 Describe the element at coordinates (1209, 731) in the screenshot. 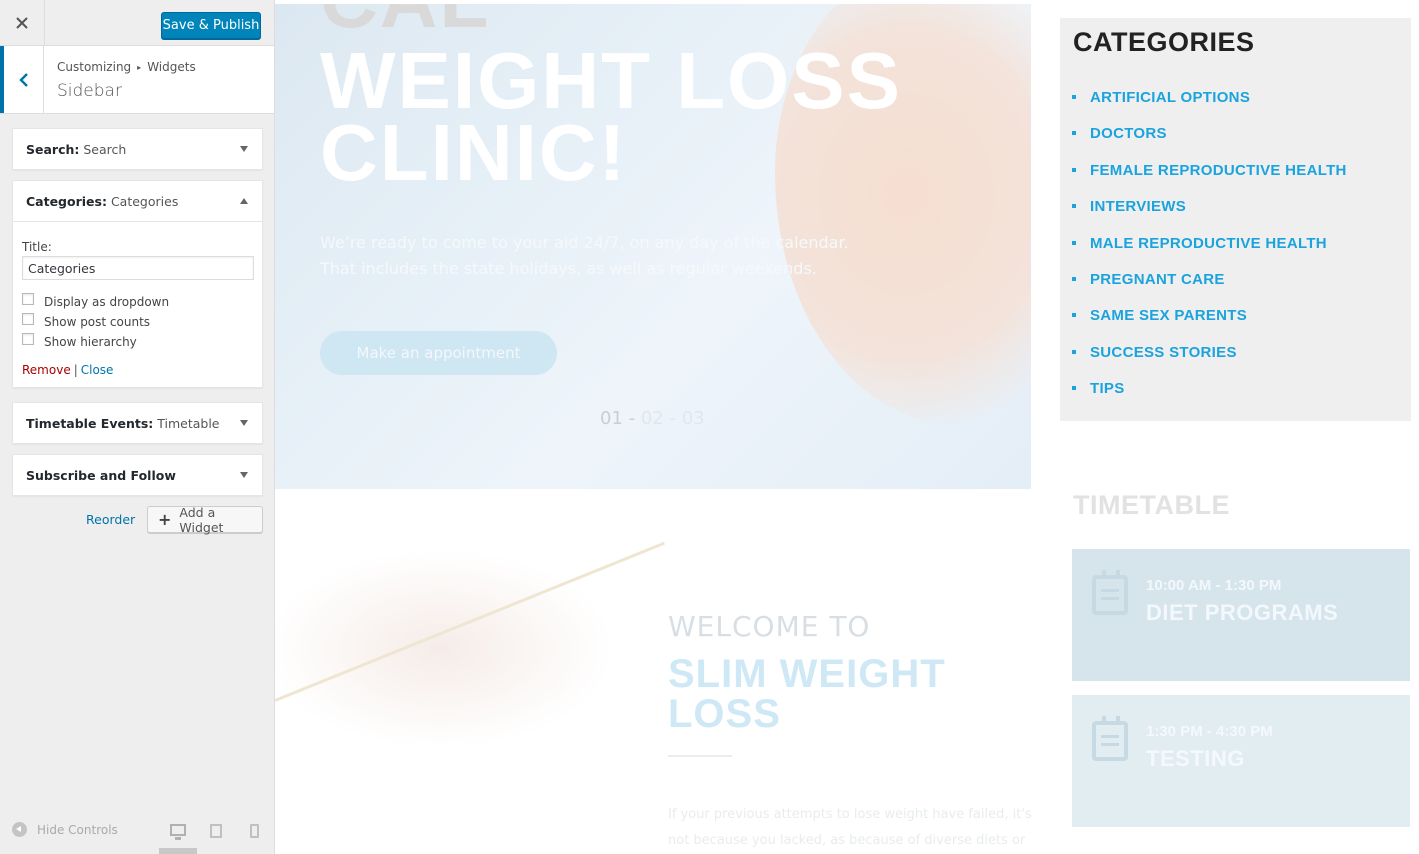

I see `event-time: 1:30 PM - 4:30 PM` at that location.